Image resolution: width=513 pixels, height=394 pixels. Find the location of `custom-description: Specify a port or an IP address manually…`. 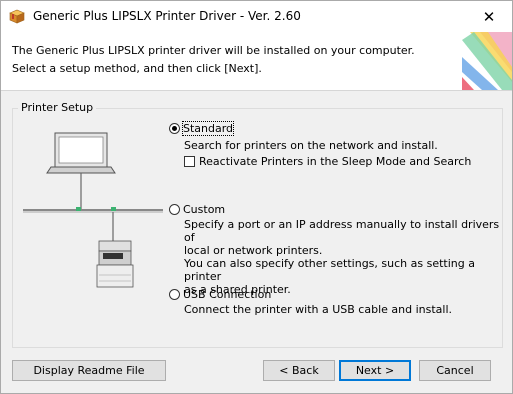

custom-description: Specify a port or an IP address manually… is located at coordinates (348, 257).